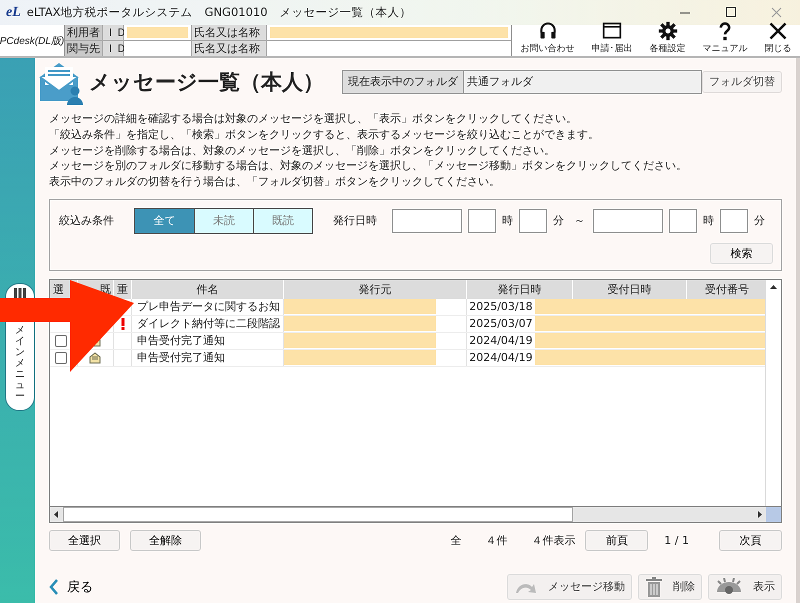 The height and width of the screenshot is (603, 800). Describe the element at coordinates (496, 540) in the screenshot. I see `total-count: ４件` at that location.